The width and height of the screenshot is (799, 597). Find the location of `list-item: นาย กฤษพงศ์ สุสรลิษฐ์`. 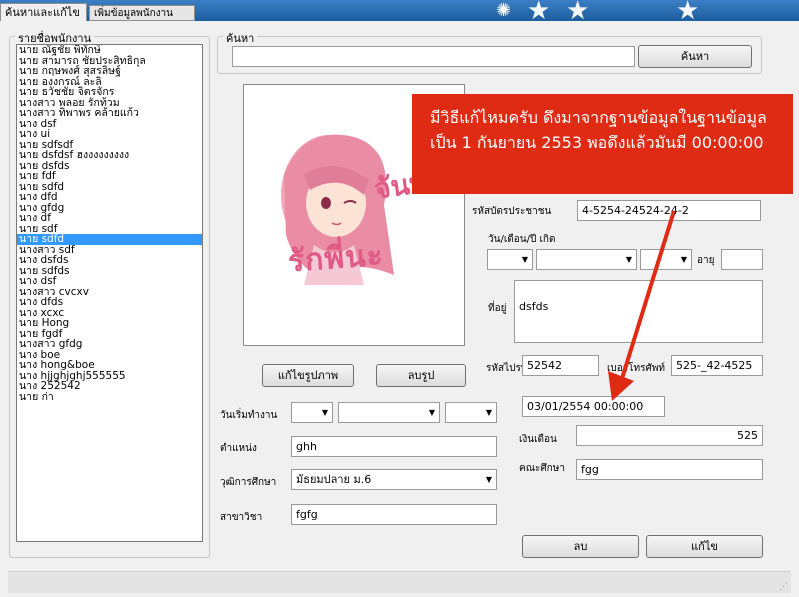

list-item: นาย กฤษพงศ์ สุสรลิษฐ์ is located at coordinates (109, 71).